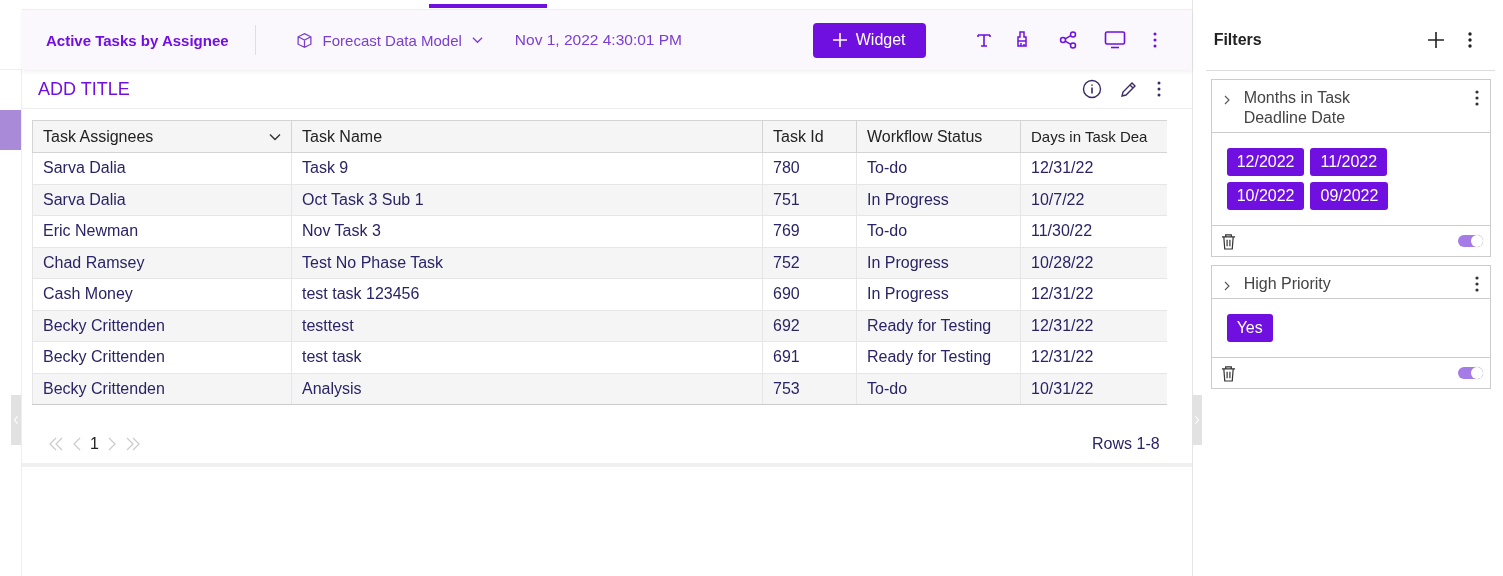 The height and width of the screenshot is (576, 1503). I want to click on table-cell: 10/7/22, so click(1093, 200).